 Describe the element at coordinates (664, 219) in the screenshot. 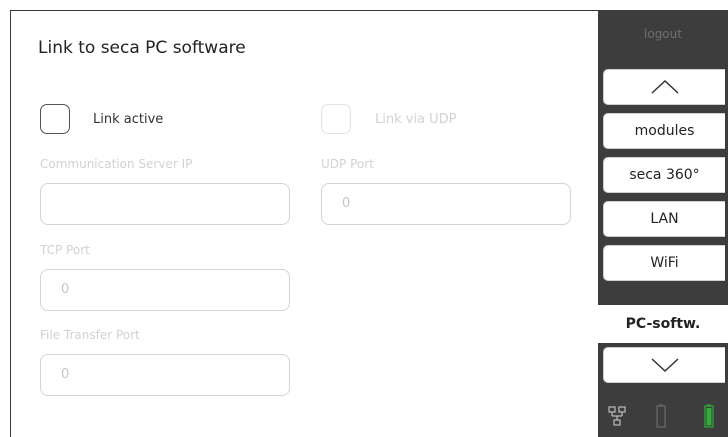

I see `sidebar-item-lan: LAN` at that location.